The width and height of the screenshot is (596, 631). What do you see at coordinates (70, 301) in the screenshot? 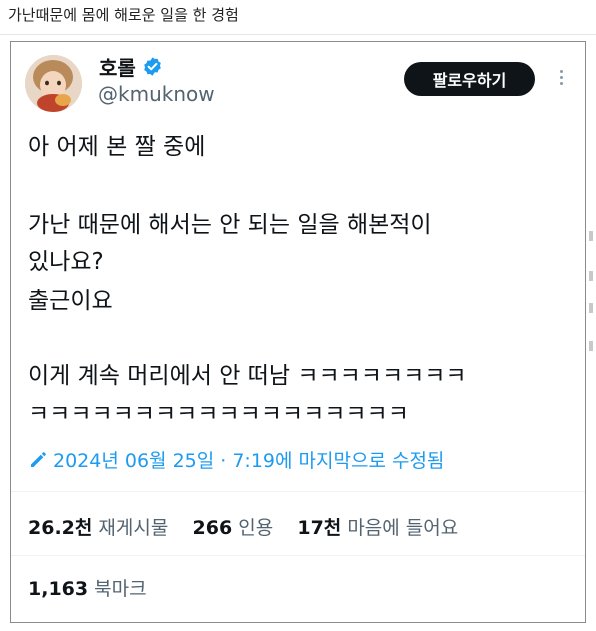
I see `tweet-text-line: 출근이요` at bounding box center [70, 301].